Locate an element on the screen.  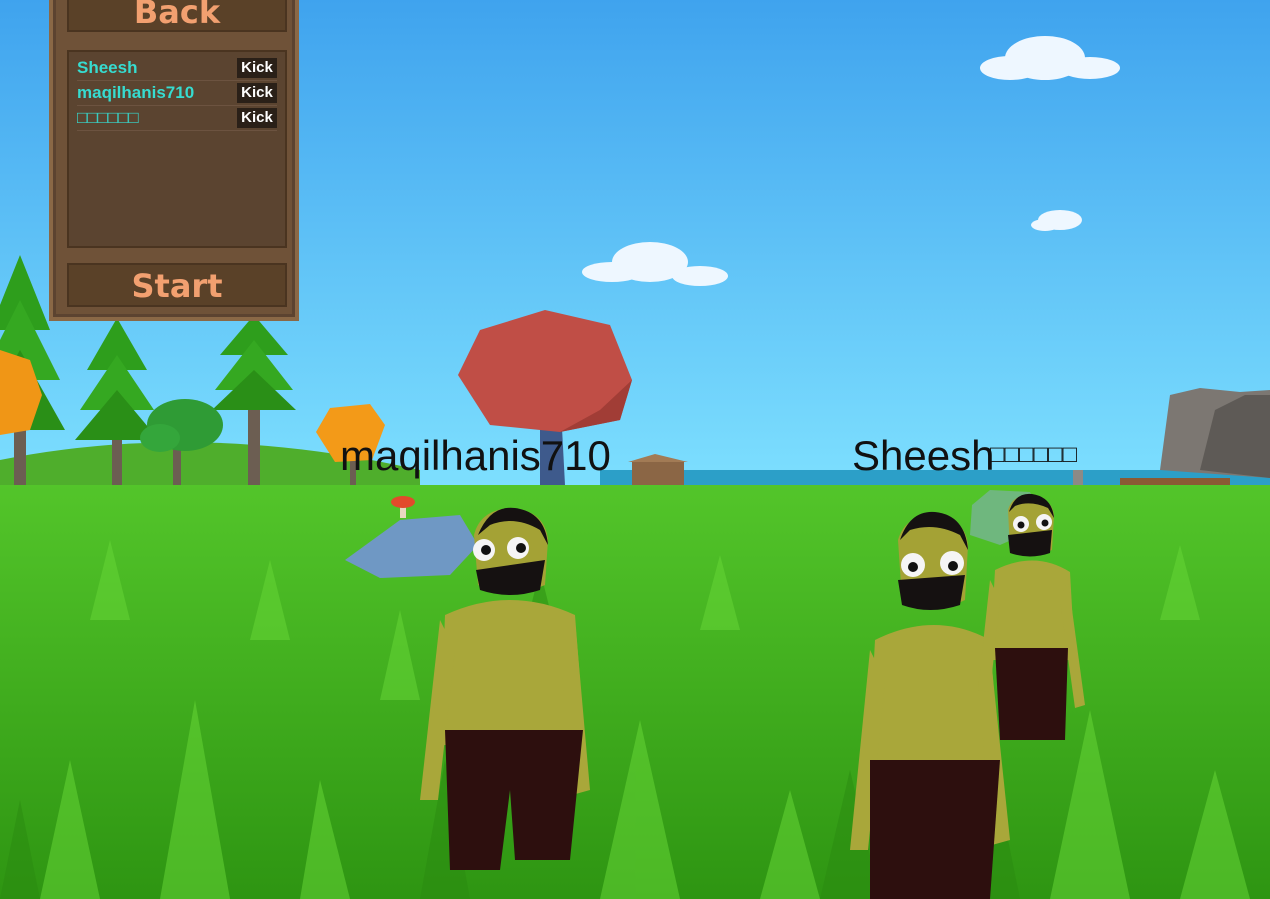
player-row: maqilhanis710 Kick is located at coordinates (177, 93).